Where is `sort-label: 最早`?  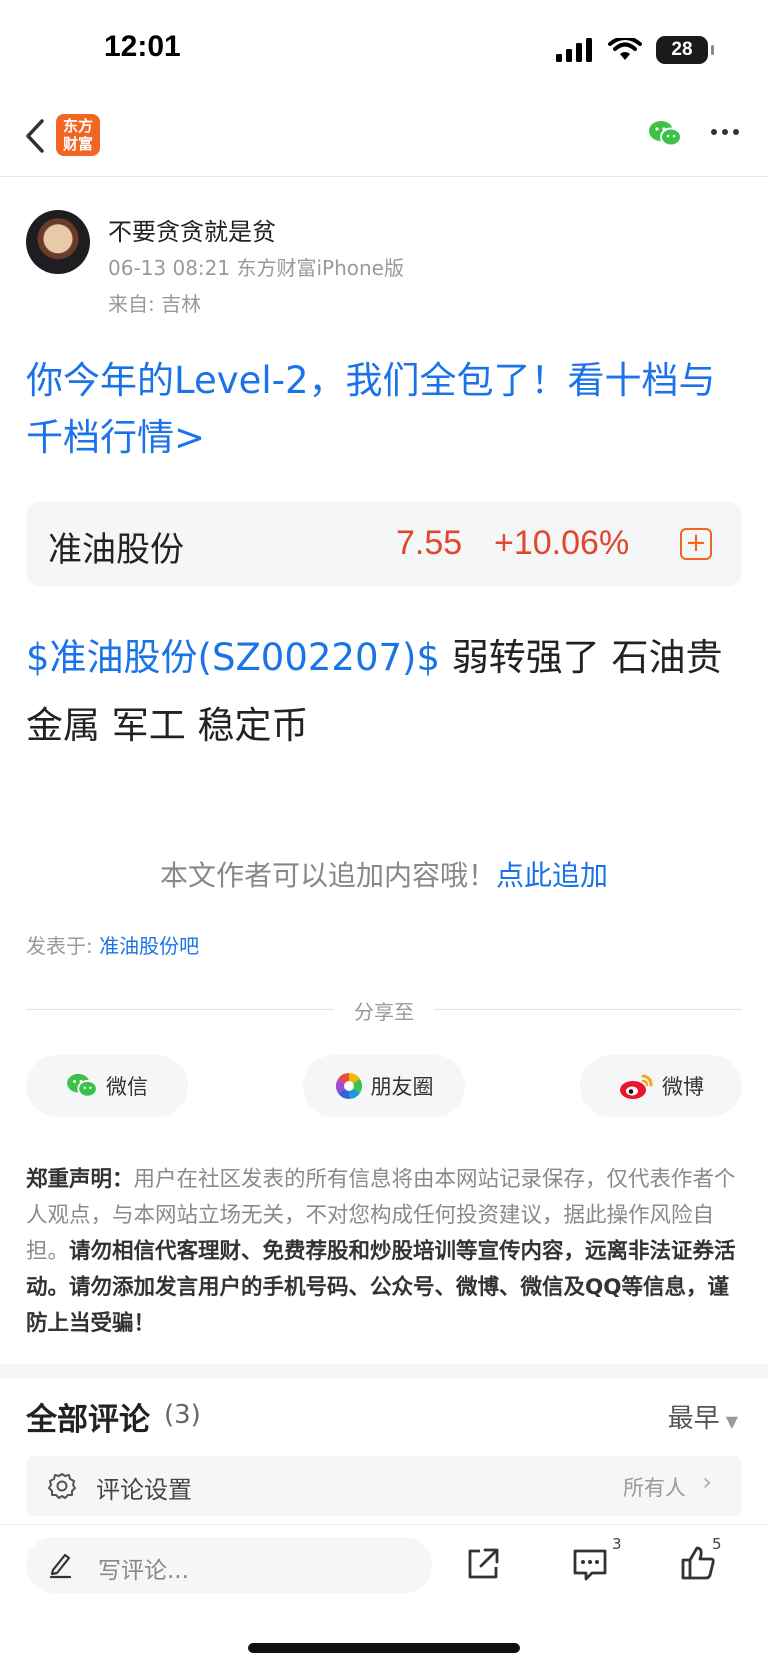 sort-label: 最早 is located at coordinates (693, 1419).